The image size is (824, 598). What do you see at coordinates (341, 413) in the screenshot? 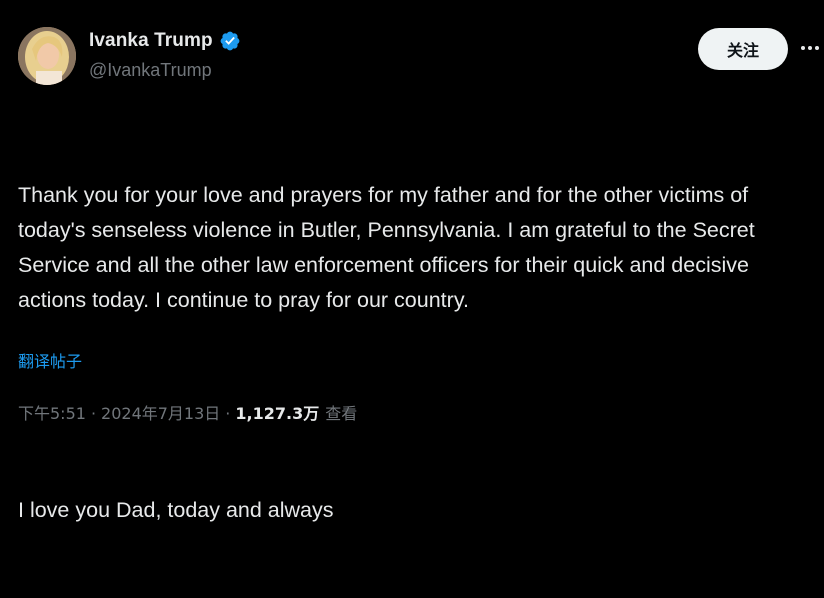
I see `views-label: 查看` at bounding box center [341, 413].